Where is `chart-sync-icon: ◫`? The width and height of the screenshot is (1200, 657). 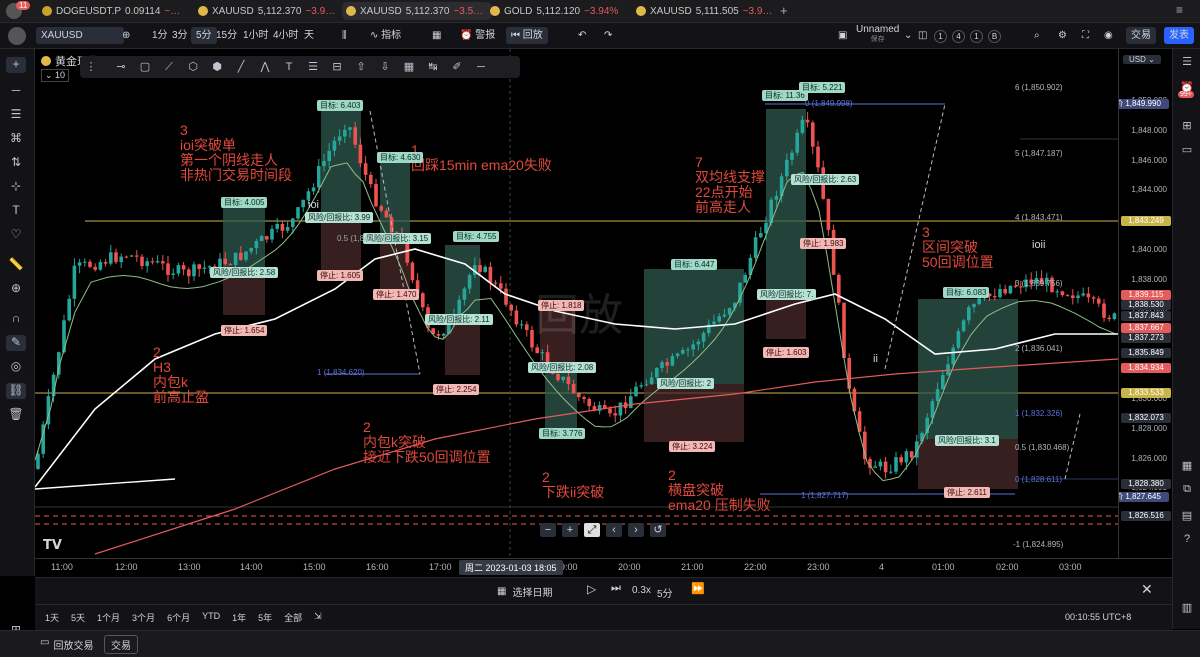 chart-sync-icon: ◫ is located at coordinates (922, 35).